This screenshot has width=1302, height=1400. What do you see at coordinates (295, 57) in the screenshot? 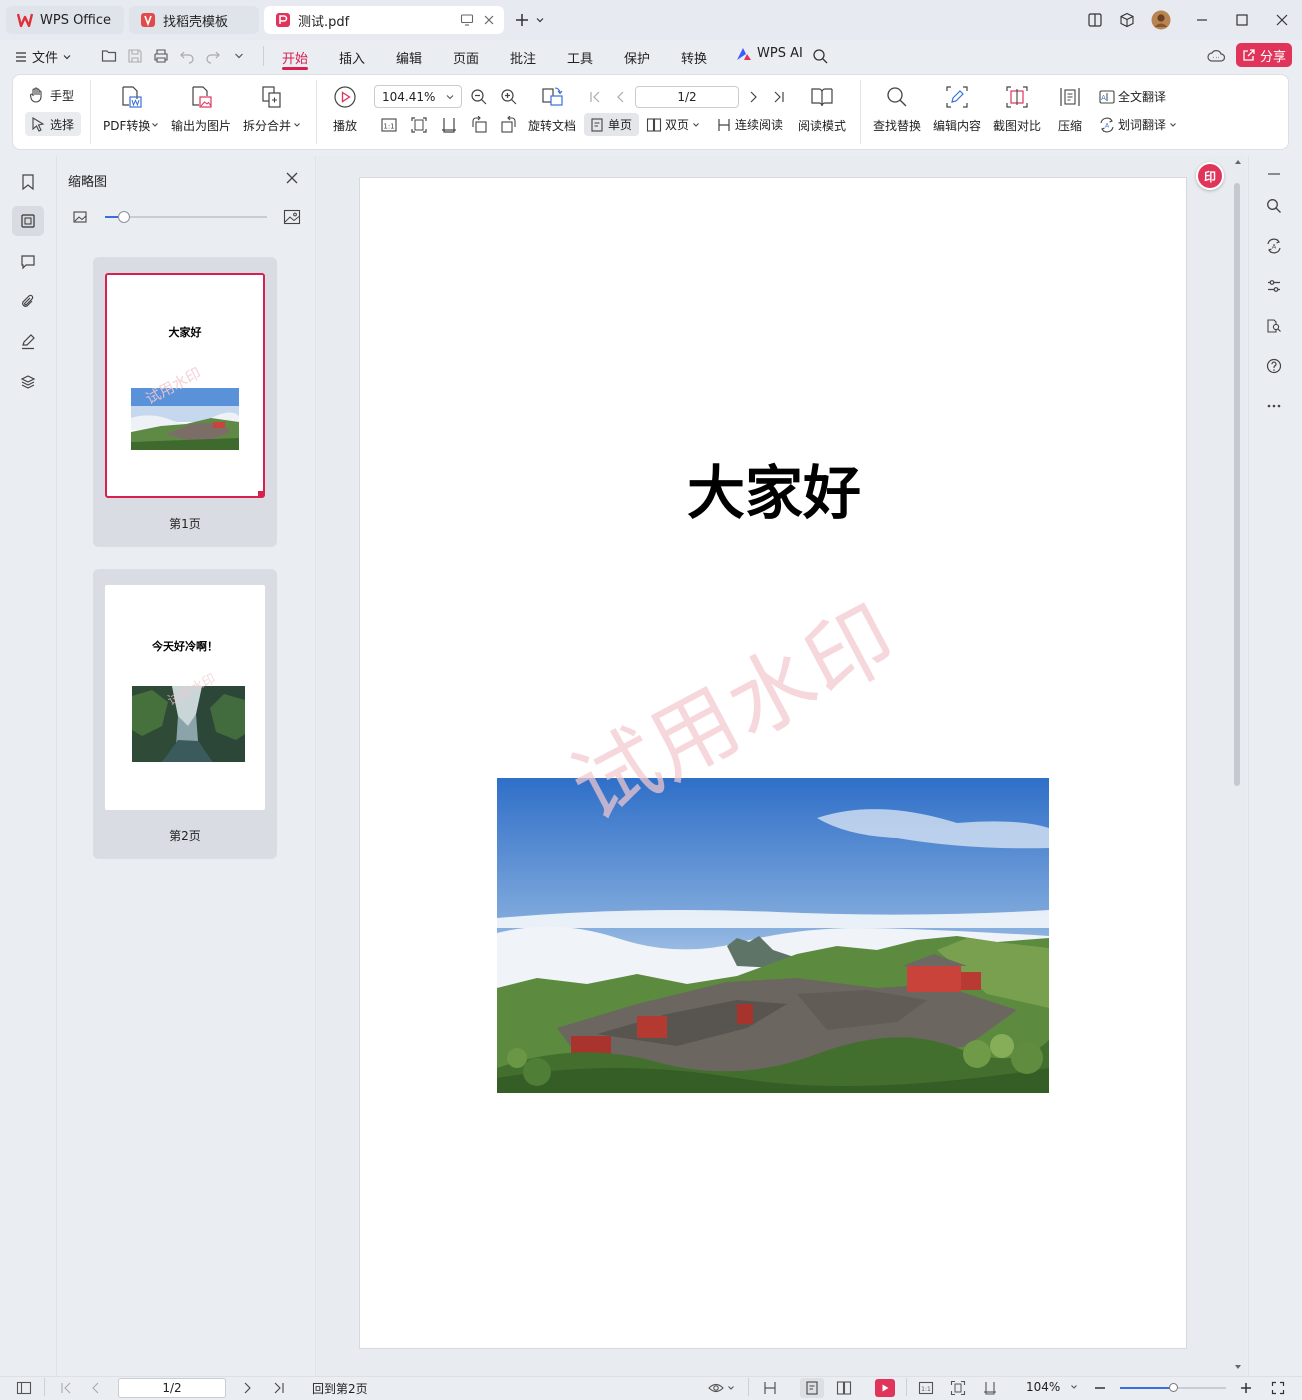
I see `tab-start: 开始` at bounding box center [295, 57].